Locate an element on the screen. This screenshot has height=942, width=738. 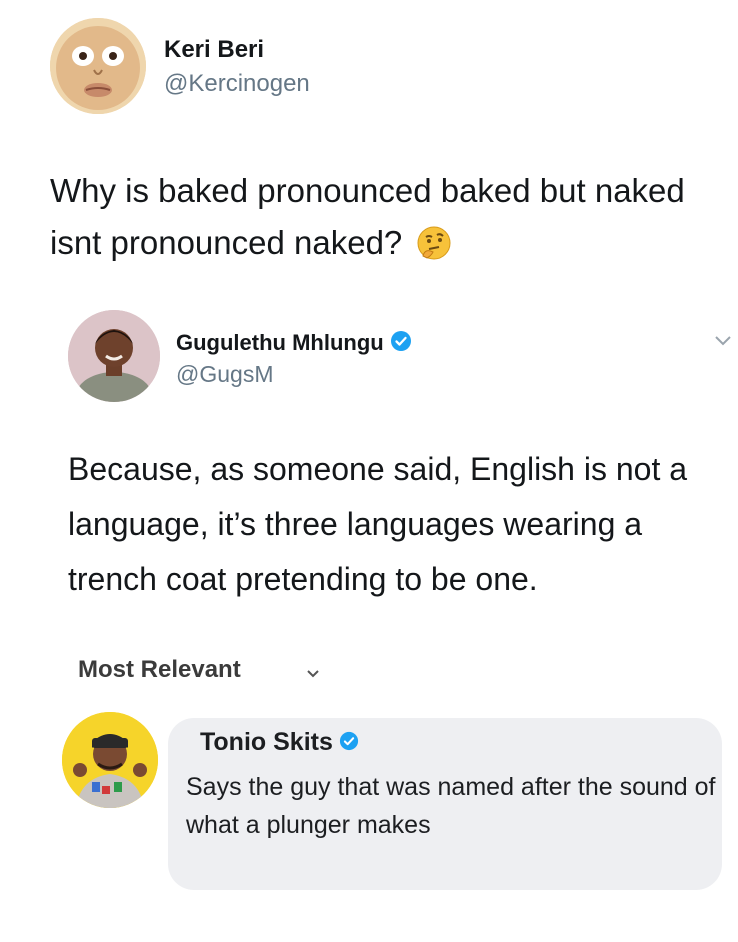
face-avatar-image is located at coordinates (98, 66).